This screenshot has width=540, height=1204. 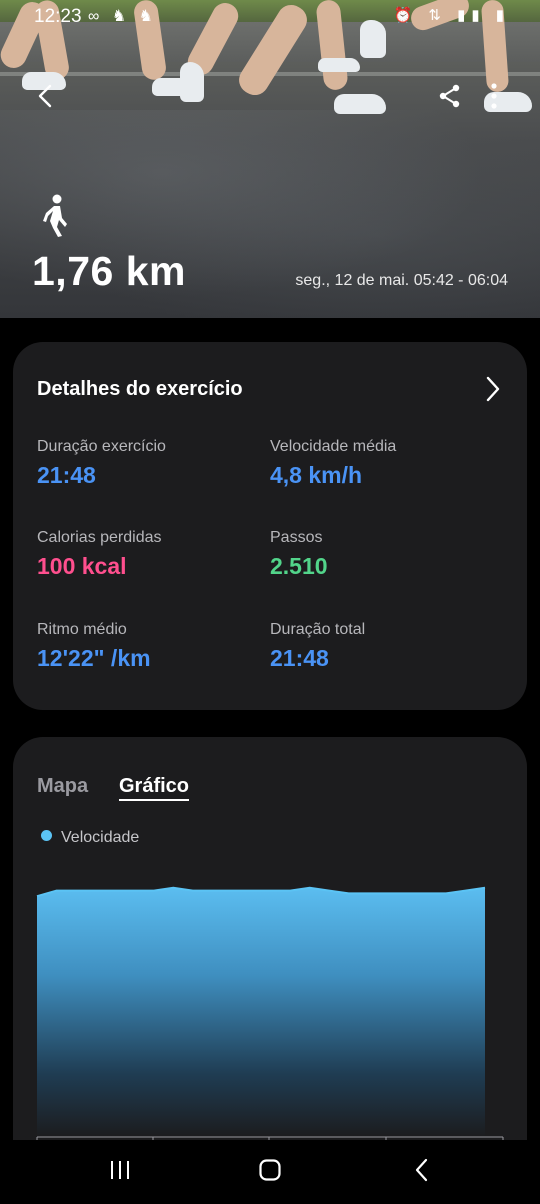 I want to click on back-nav-icon, so click(x=421, y=1170).